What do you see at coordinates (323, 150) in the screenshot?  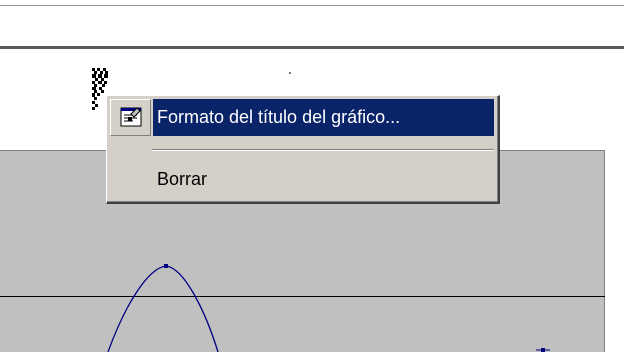 I see `menu-separator` at bounding box center [323, 150].